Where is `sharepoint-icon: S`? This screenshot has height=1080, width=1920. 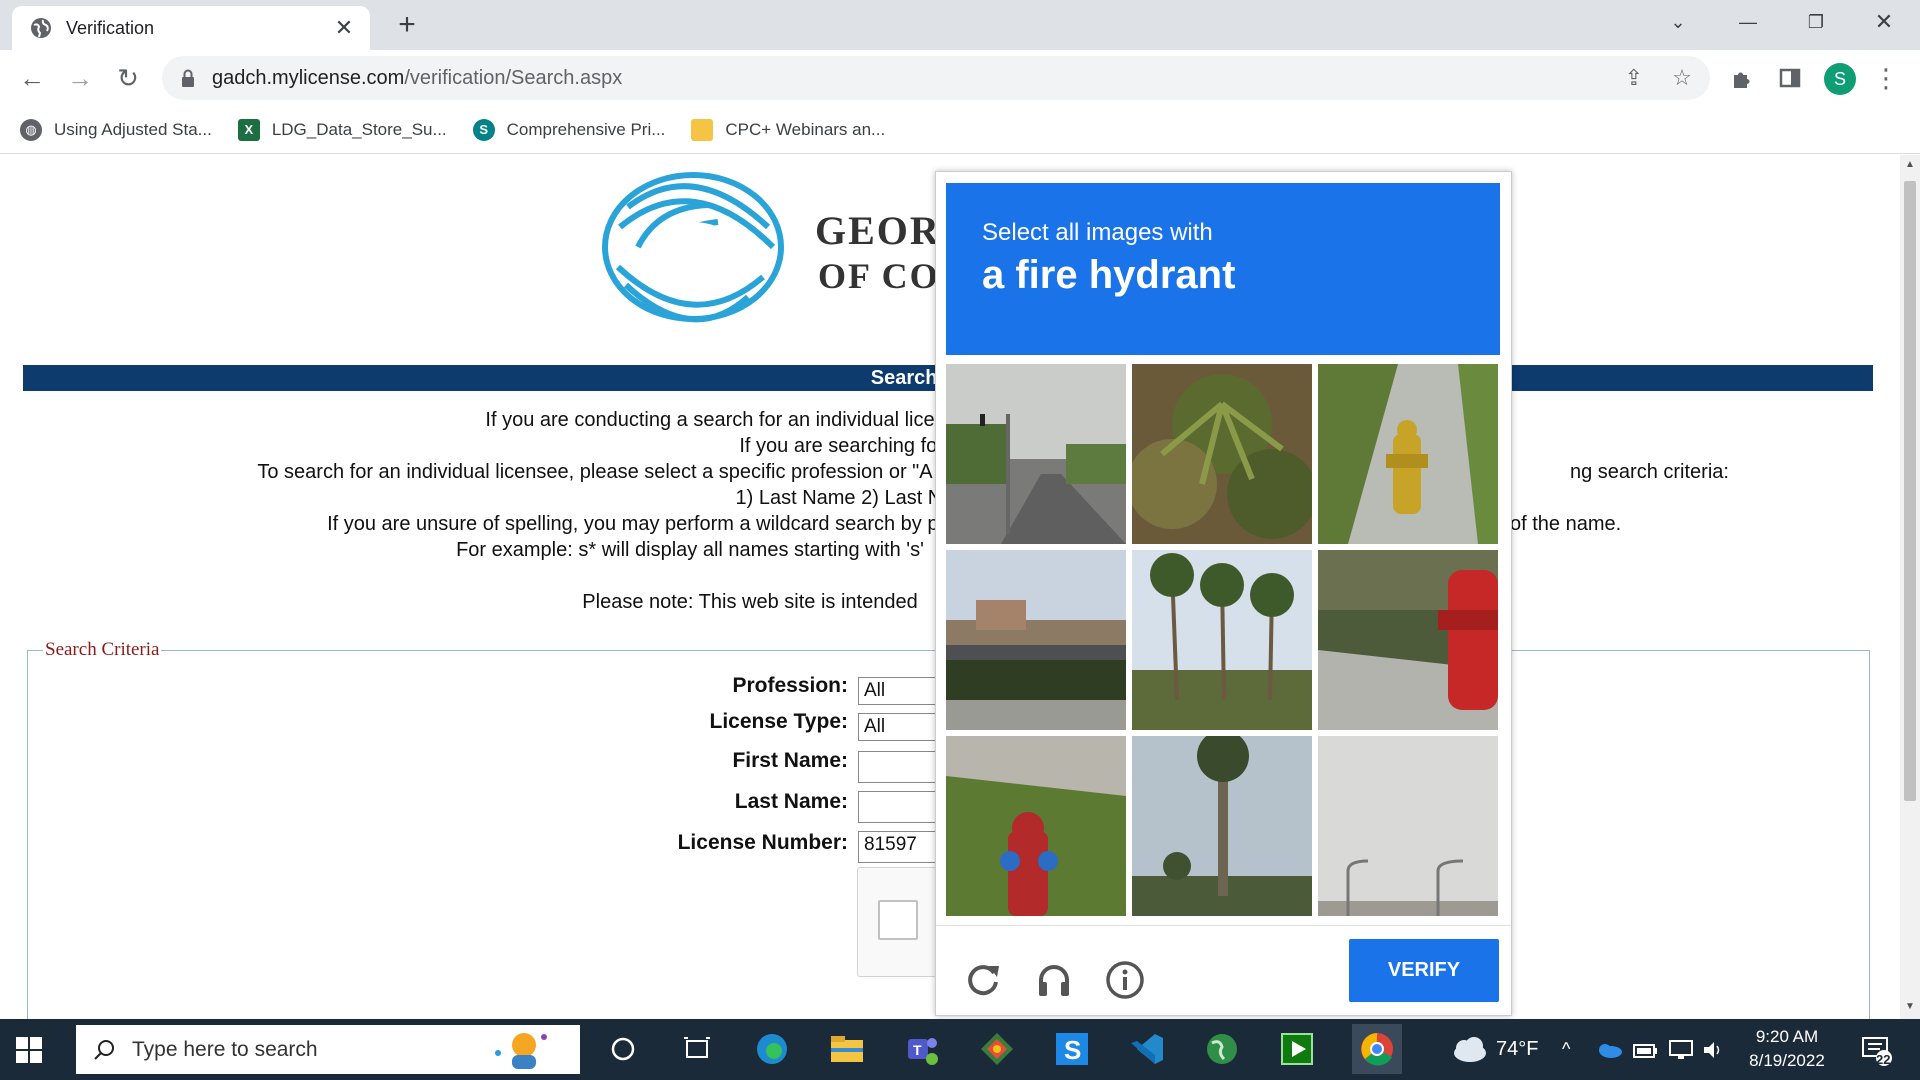
sharepoint-icon: S is located at coordinates (483, 129).